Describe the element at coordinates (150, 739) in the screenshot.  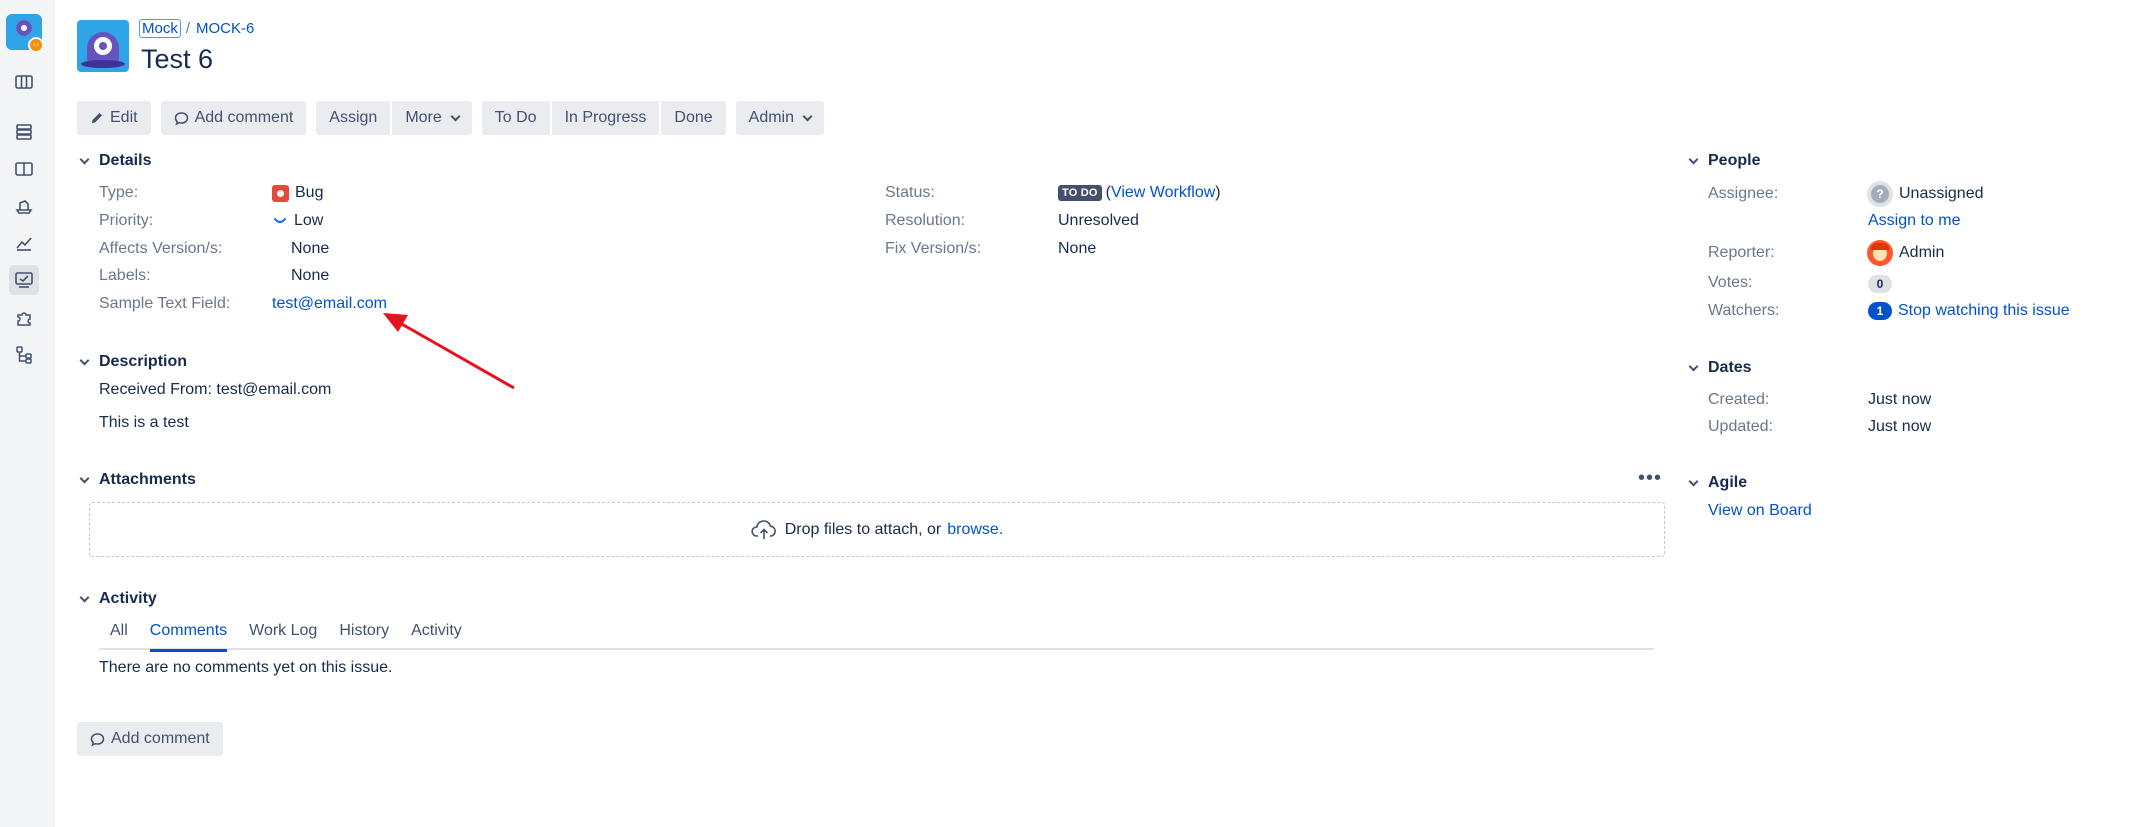
I see `add-comment-bottom-button: Add comment` at that location.